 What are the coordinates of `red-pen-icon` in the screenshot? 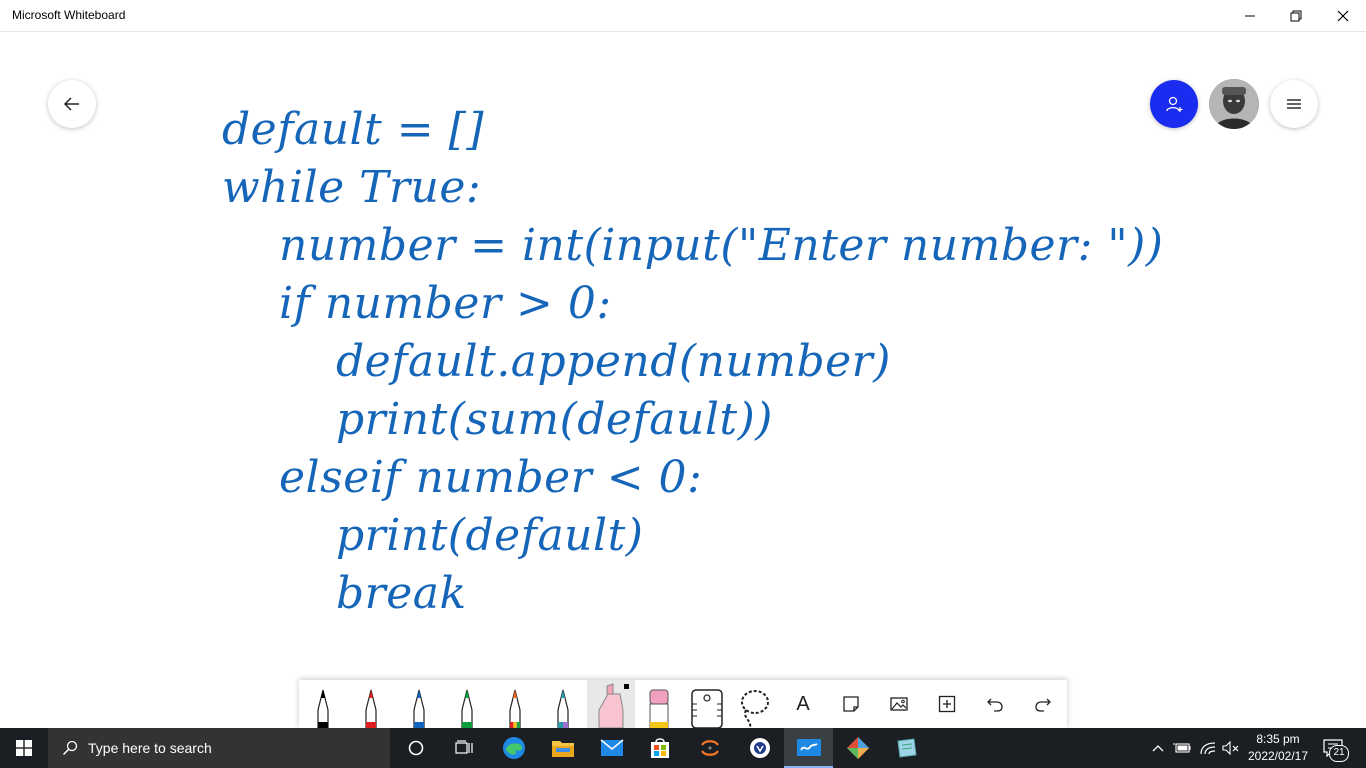 It's located at (371, 708).